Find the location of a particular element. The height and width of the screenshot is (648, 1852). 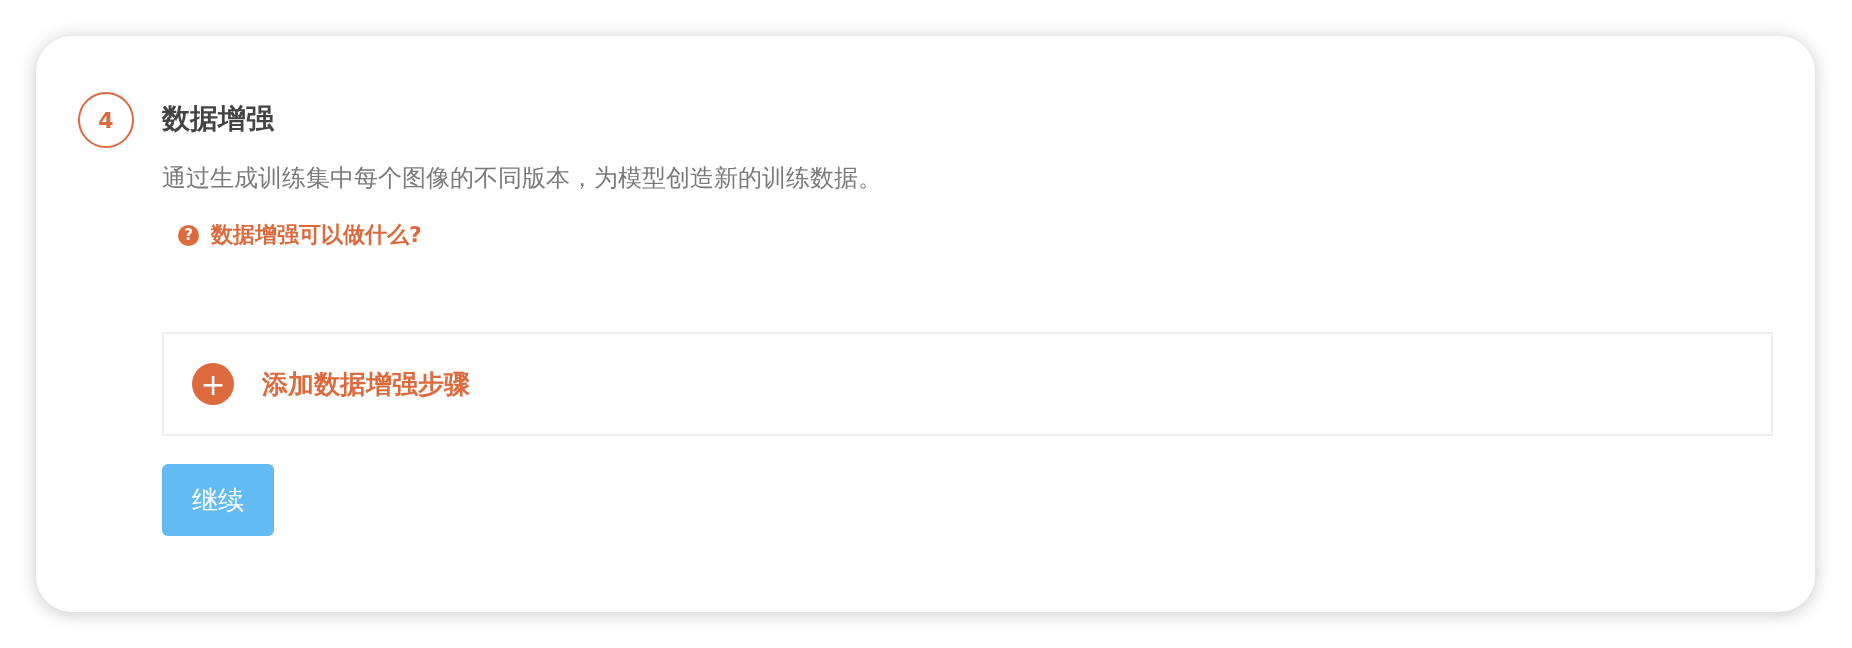

step-title: 数据增强 is located at coordinates (218, 119).